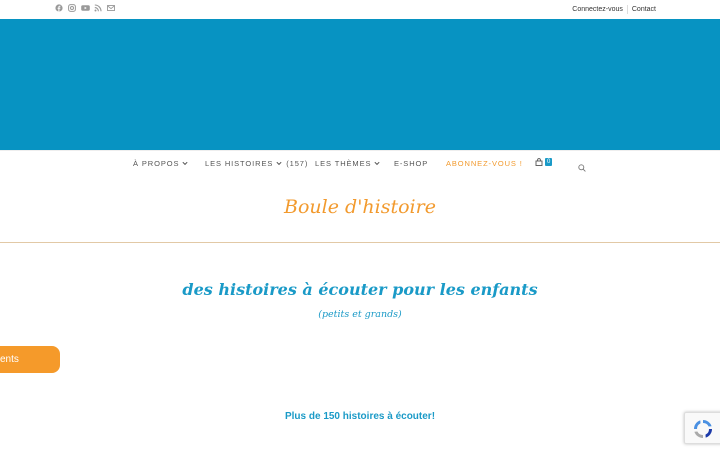 The image size is (720, 450). What do you see at coordinates (360, 416) in the screenshot?
I see `stories-highlight: Plus de 150 histoires à écouter!` at bounding box center [360, 416].